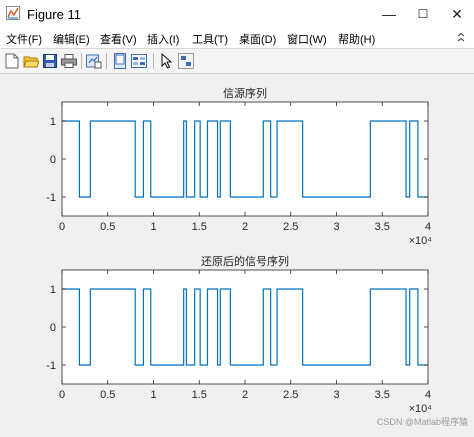  What do you see at coordinates (461, 41) in the screenshot?
I see `chevron-icon` at bounding box center [461, 41].